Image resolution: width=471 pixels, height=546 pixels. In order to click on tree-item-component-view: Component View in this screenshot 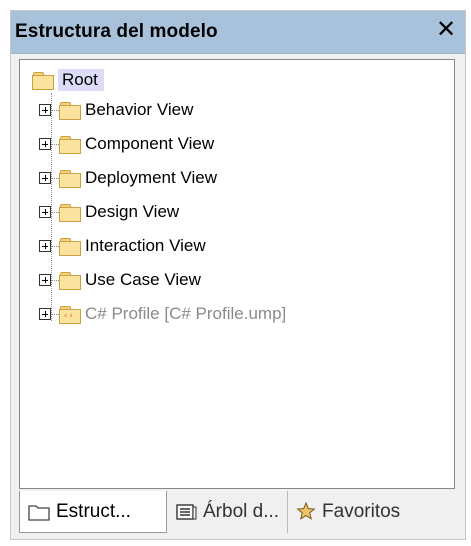, I will do `click(127, 144)`.